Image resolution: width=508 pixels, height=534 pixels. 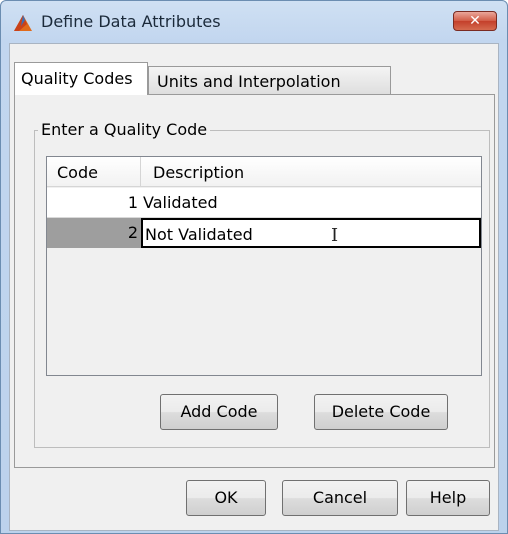 I want to click on table-row: 1 Validated, so click(x=264, y=203).